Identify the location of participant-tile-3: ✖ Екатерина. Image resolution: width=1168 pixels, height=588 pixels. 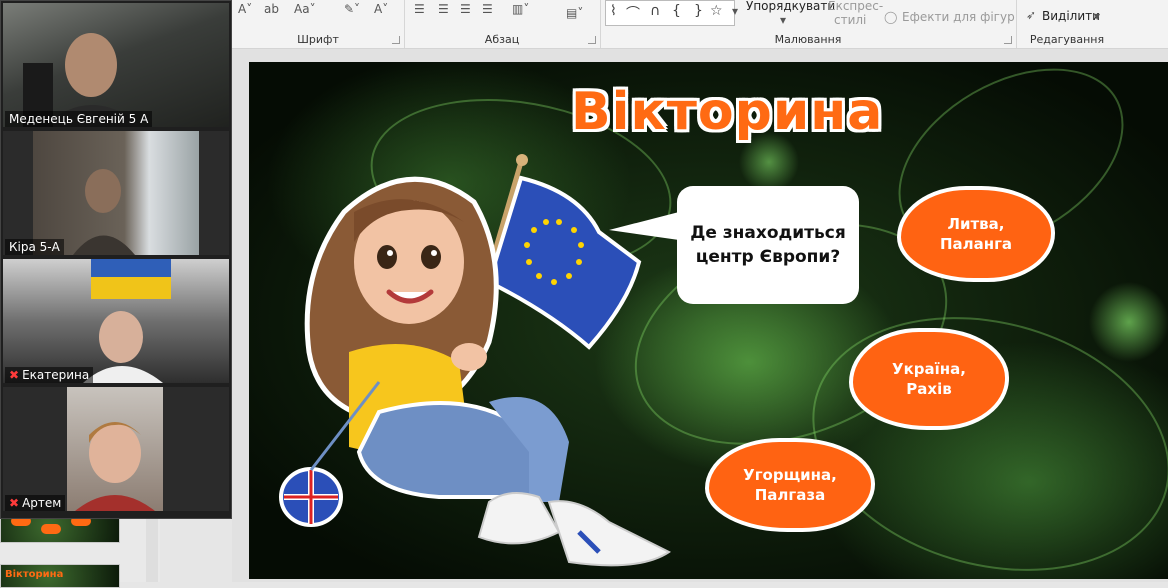
(116, 321).